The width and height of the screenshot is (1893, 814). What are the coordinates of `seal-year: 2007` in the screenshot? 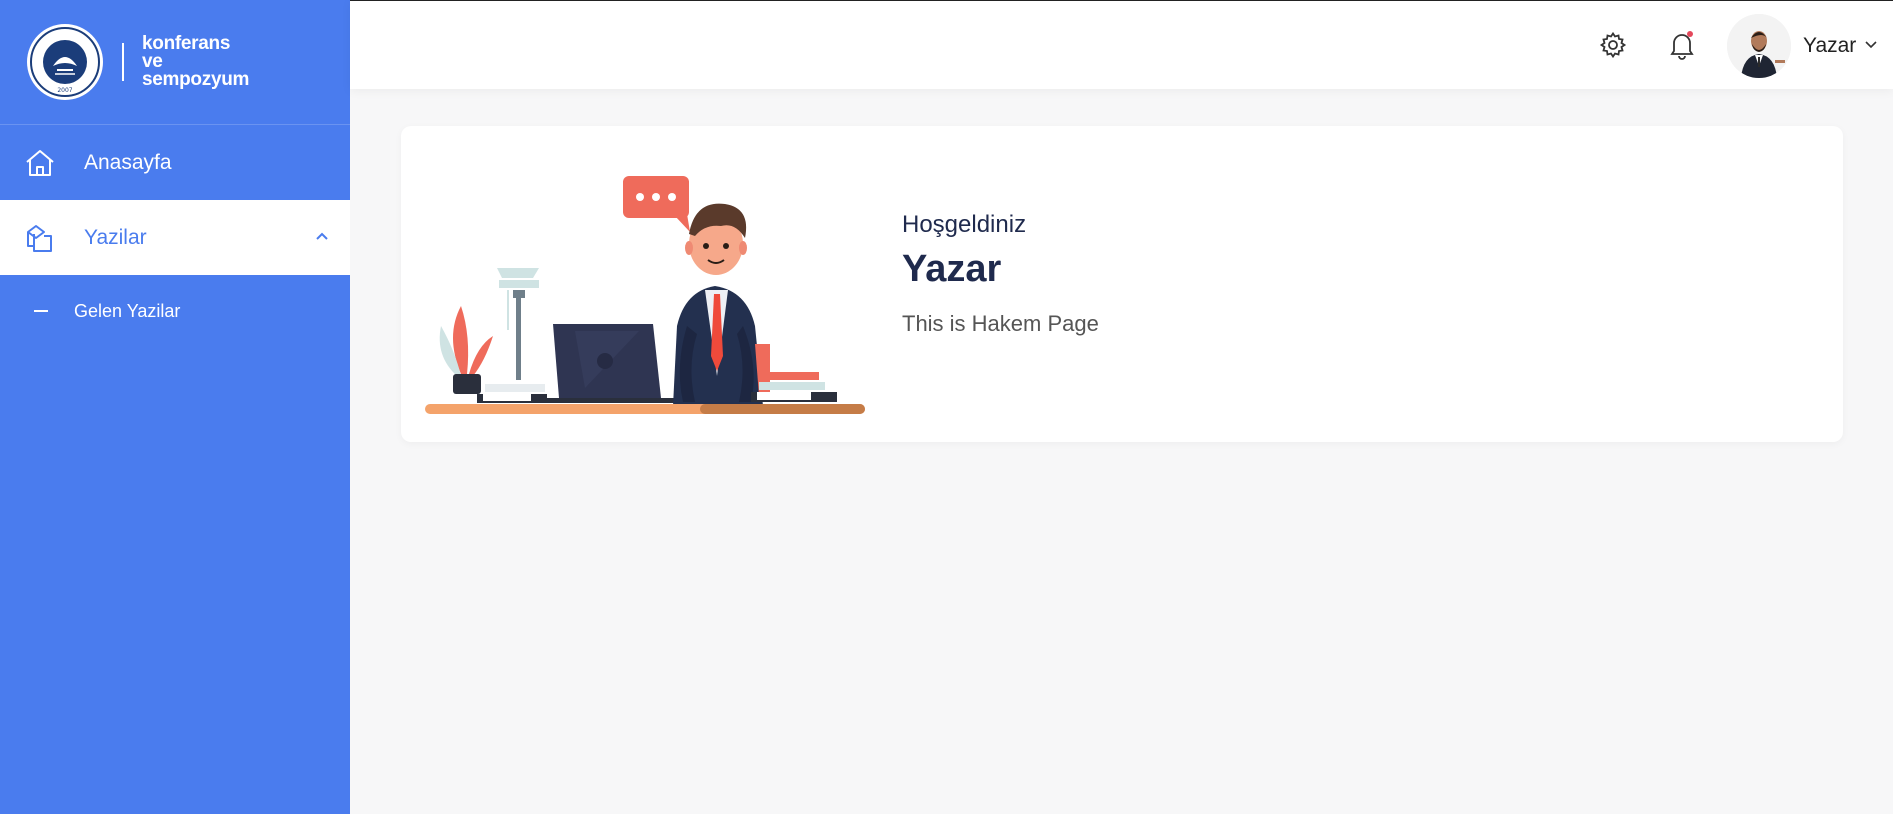 It's located at (64, 90).